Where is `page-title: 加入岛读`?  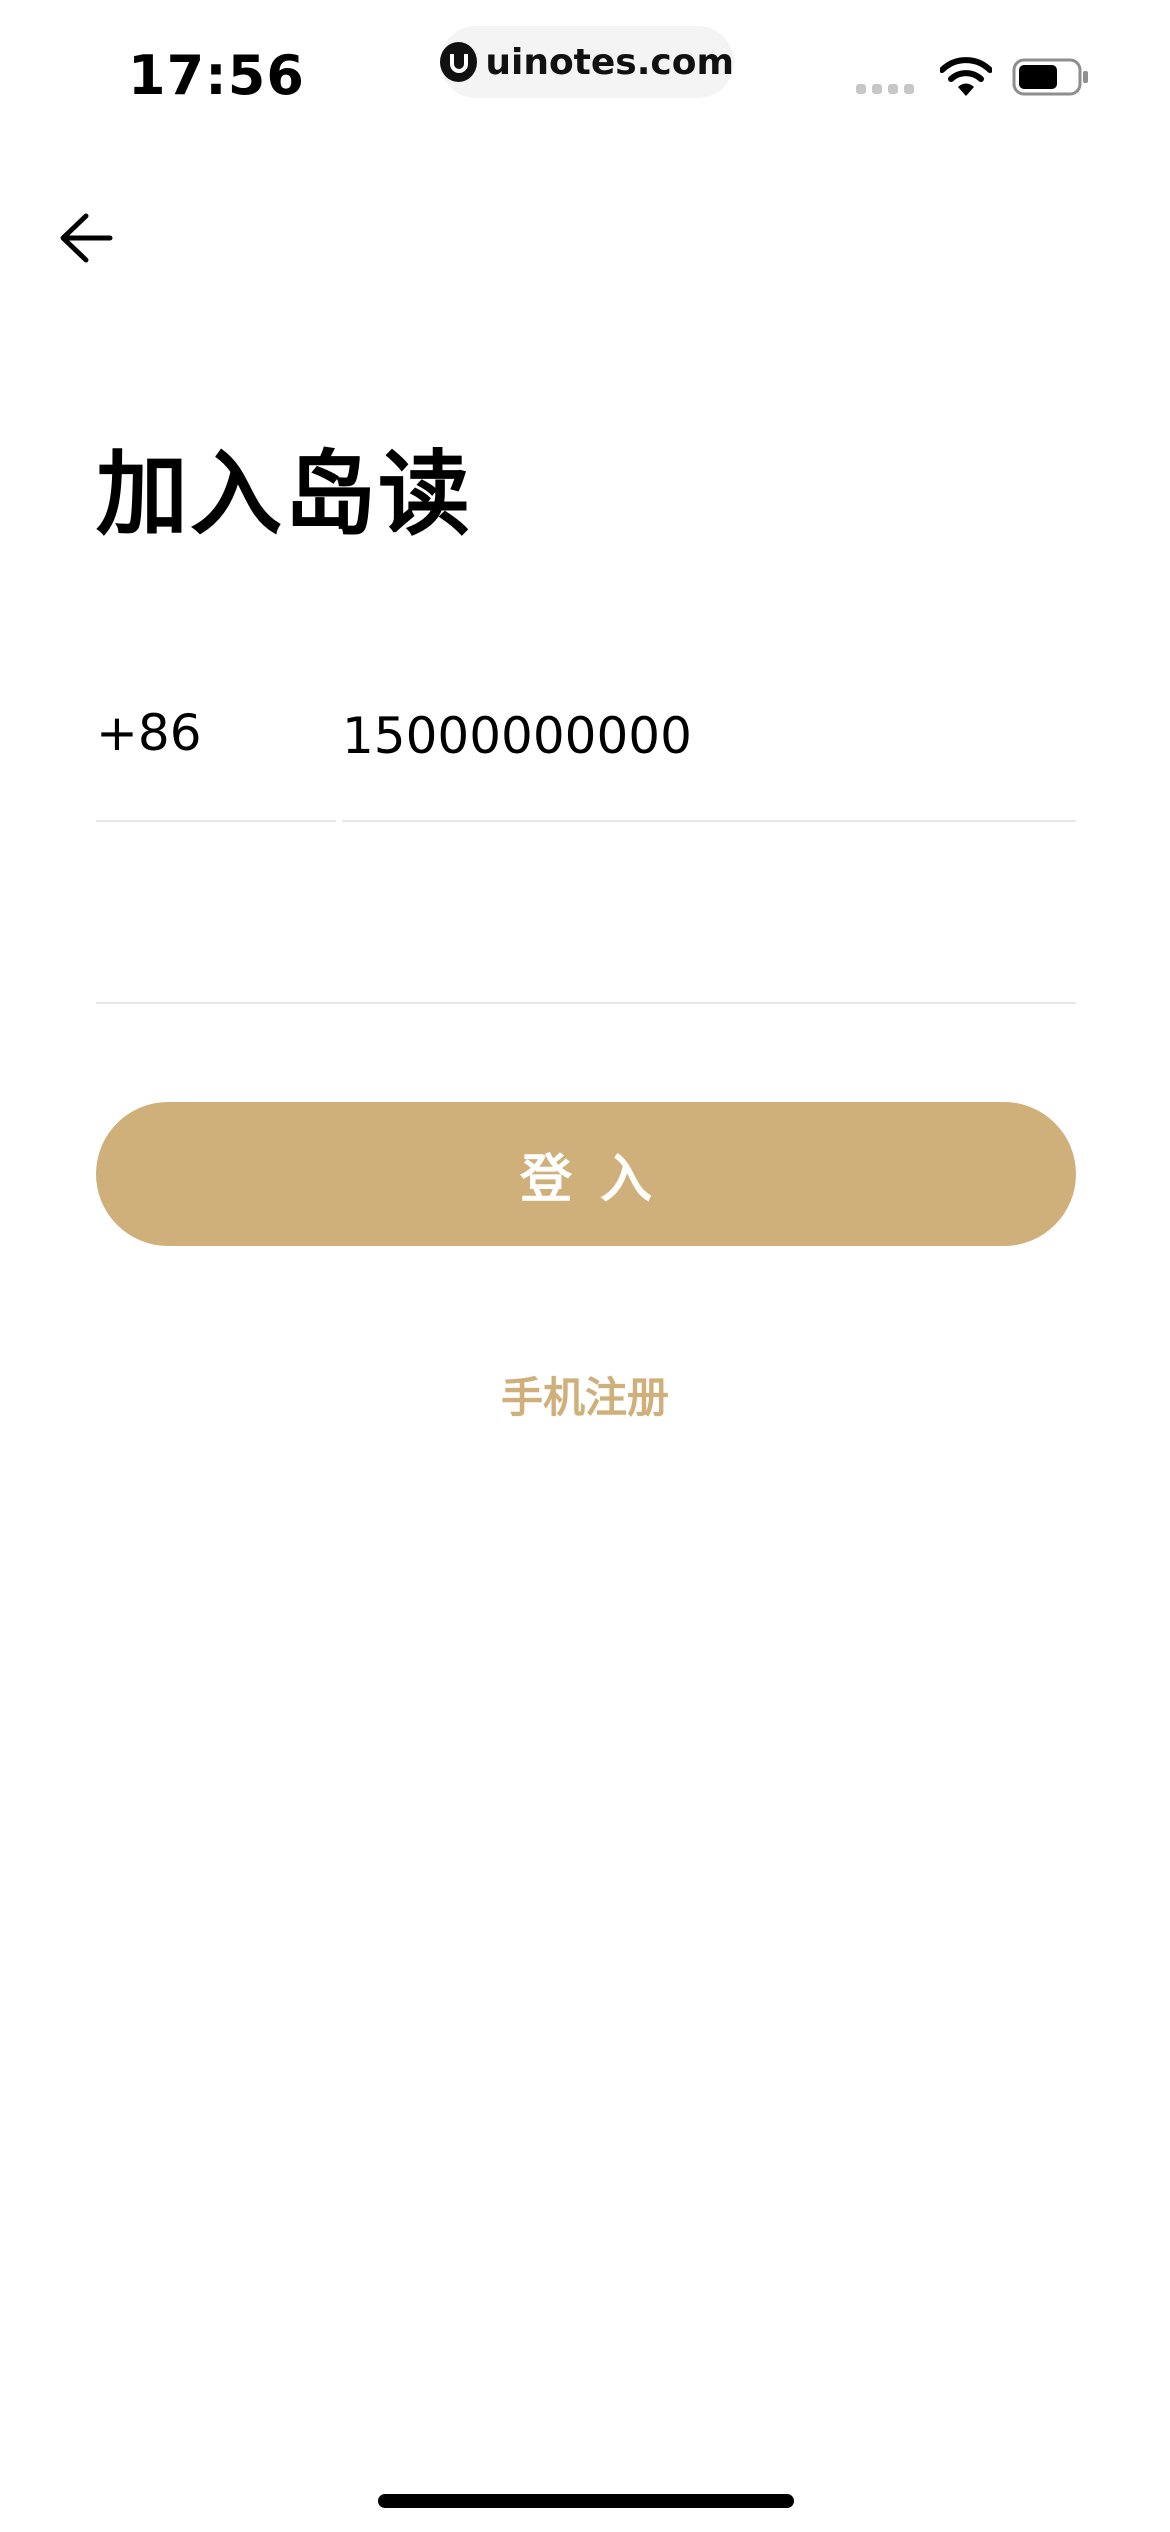
page-title: 加入岛读 is located at coordinates (284, 494).